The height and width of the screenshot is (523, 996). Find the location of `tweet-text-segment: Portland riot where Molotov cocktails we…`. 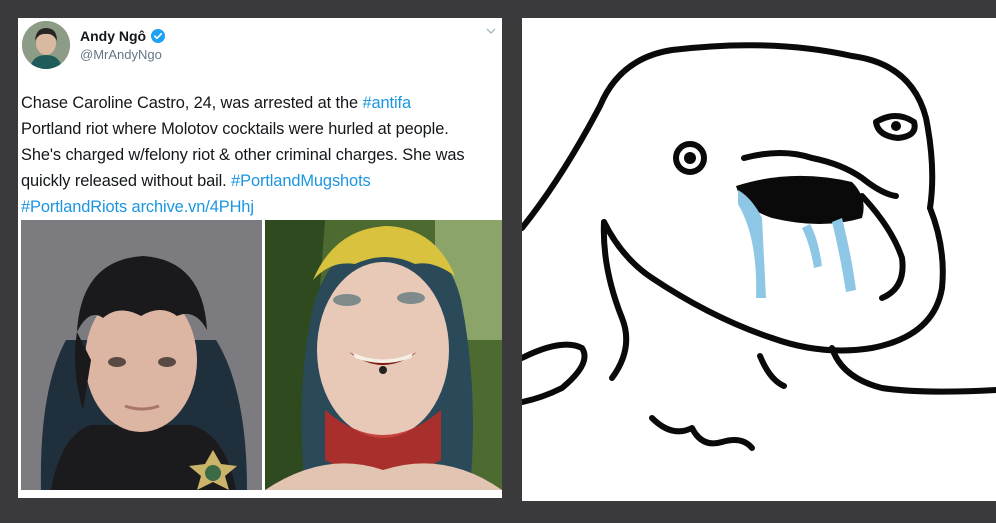

tweet-text-segment: Portland riot where Molotov cocktails we… is located at coordinates (235, 129).